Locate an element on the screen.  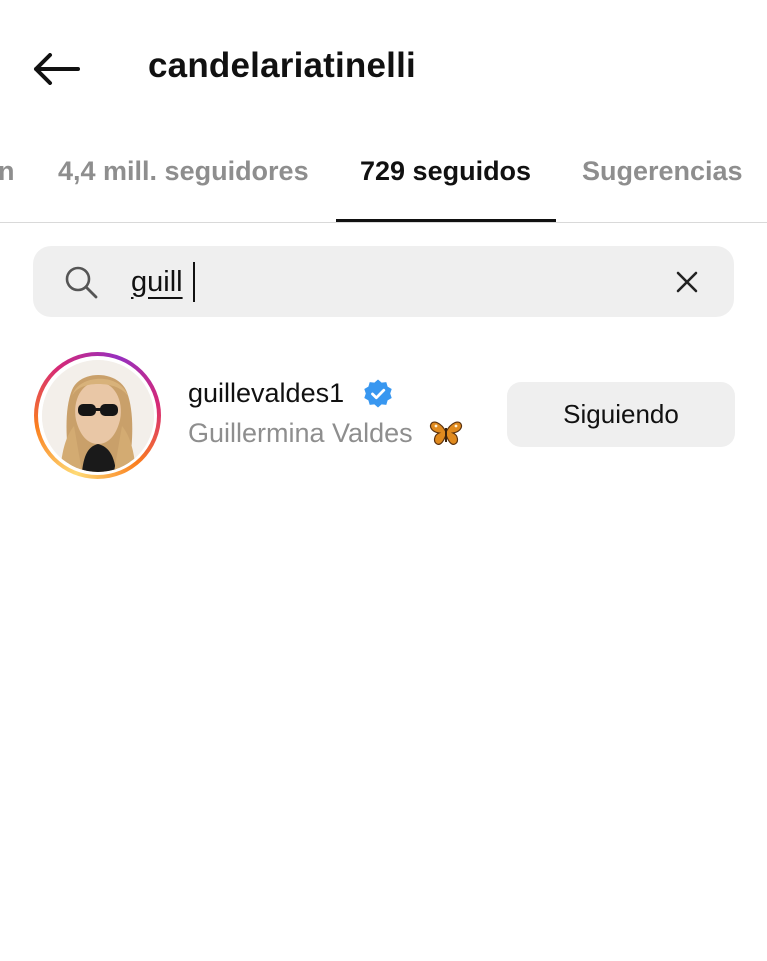
tab-partial: n is located at coordinates (7, 171).